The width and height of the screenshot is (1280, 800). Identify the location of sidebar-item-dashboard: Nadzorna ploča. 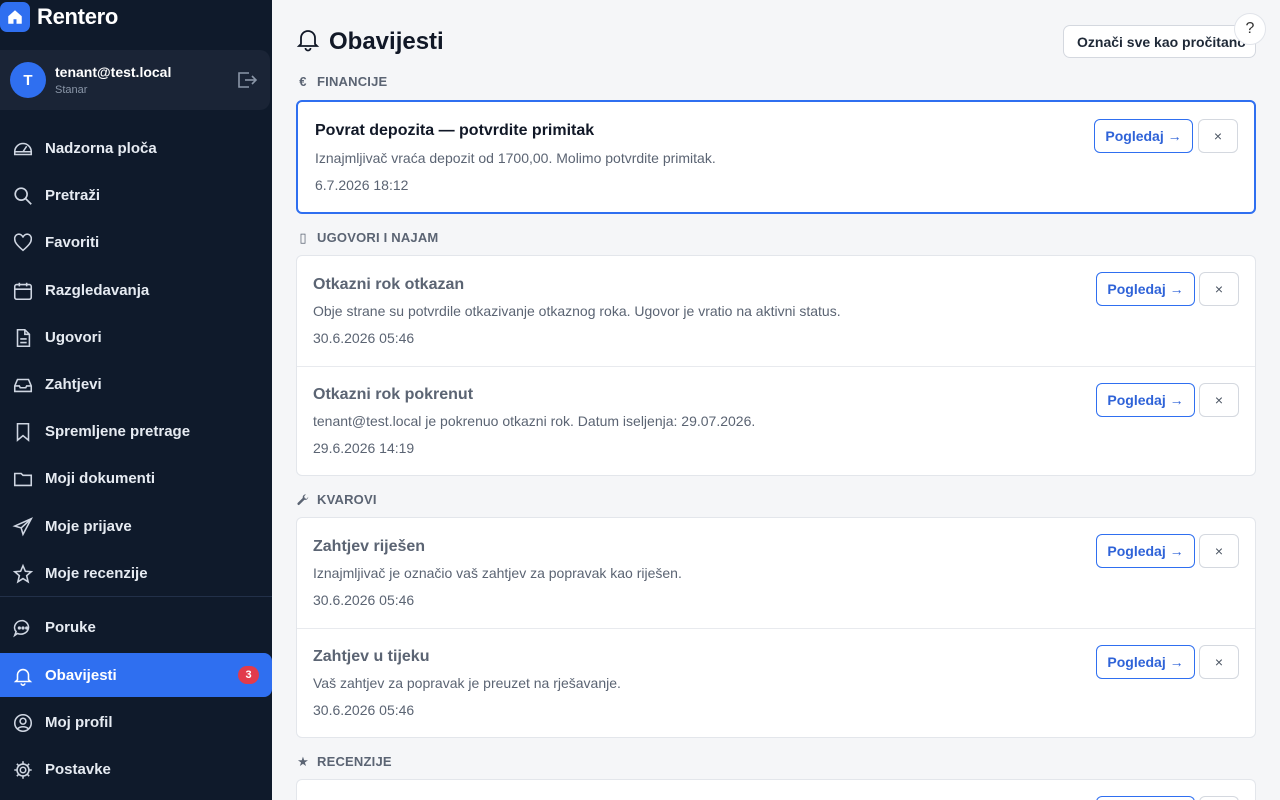
(136, 148).